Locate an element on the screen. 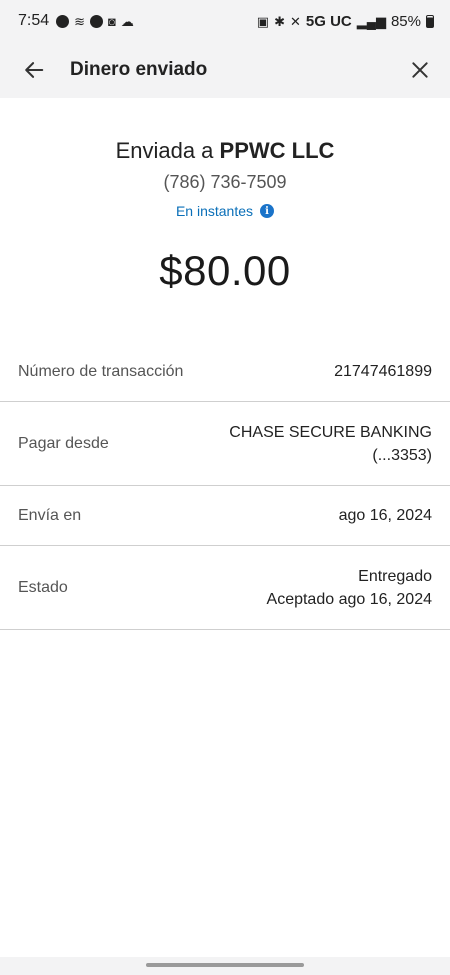  bluetooth-icon: ✱ is located at coordinates (279, 21).